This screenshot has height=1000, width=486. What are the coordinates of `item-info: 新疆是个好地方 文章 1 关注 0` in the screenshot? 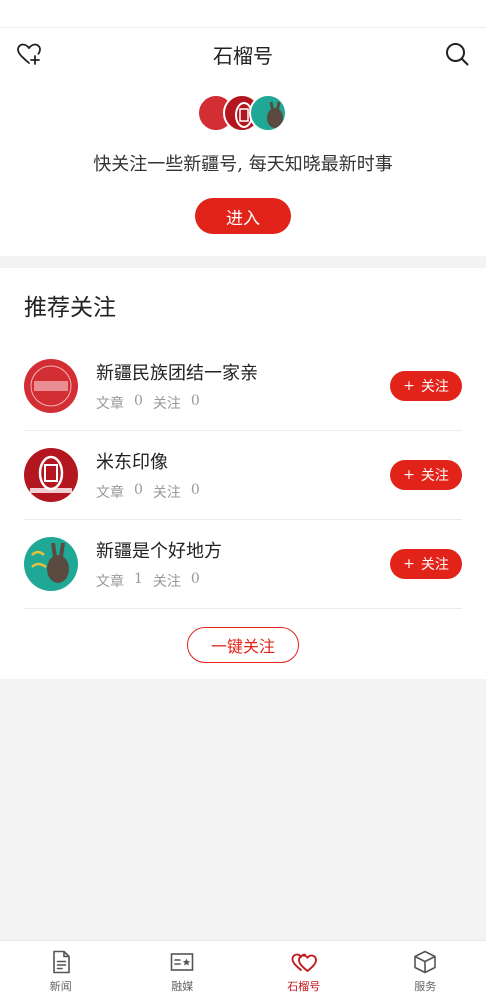 It's located at (243, 564).